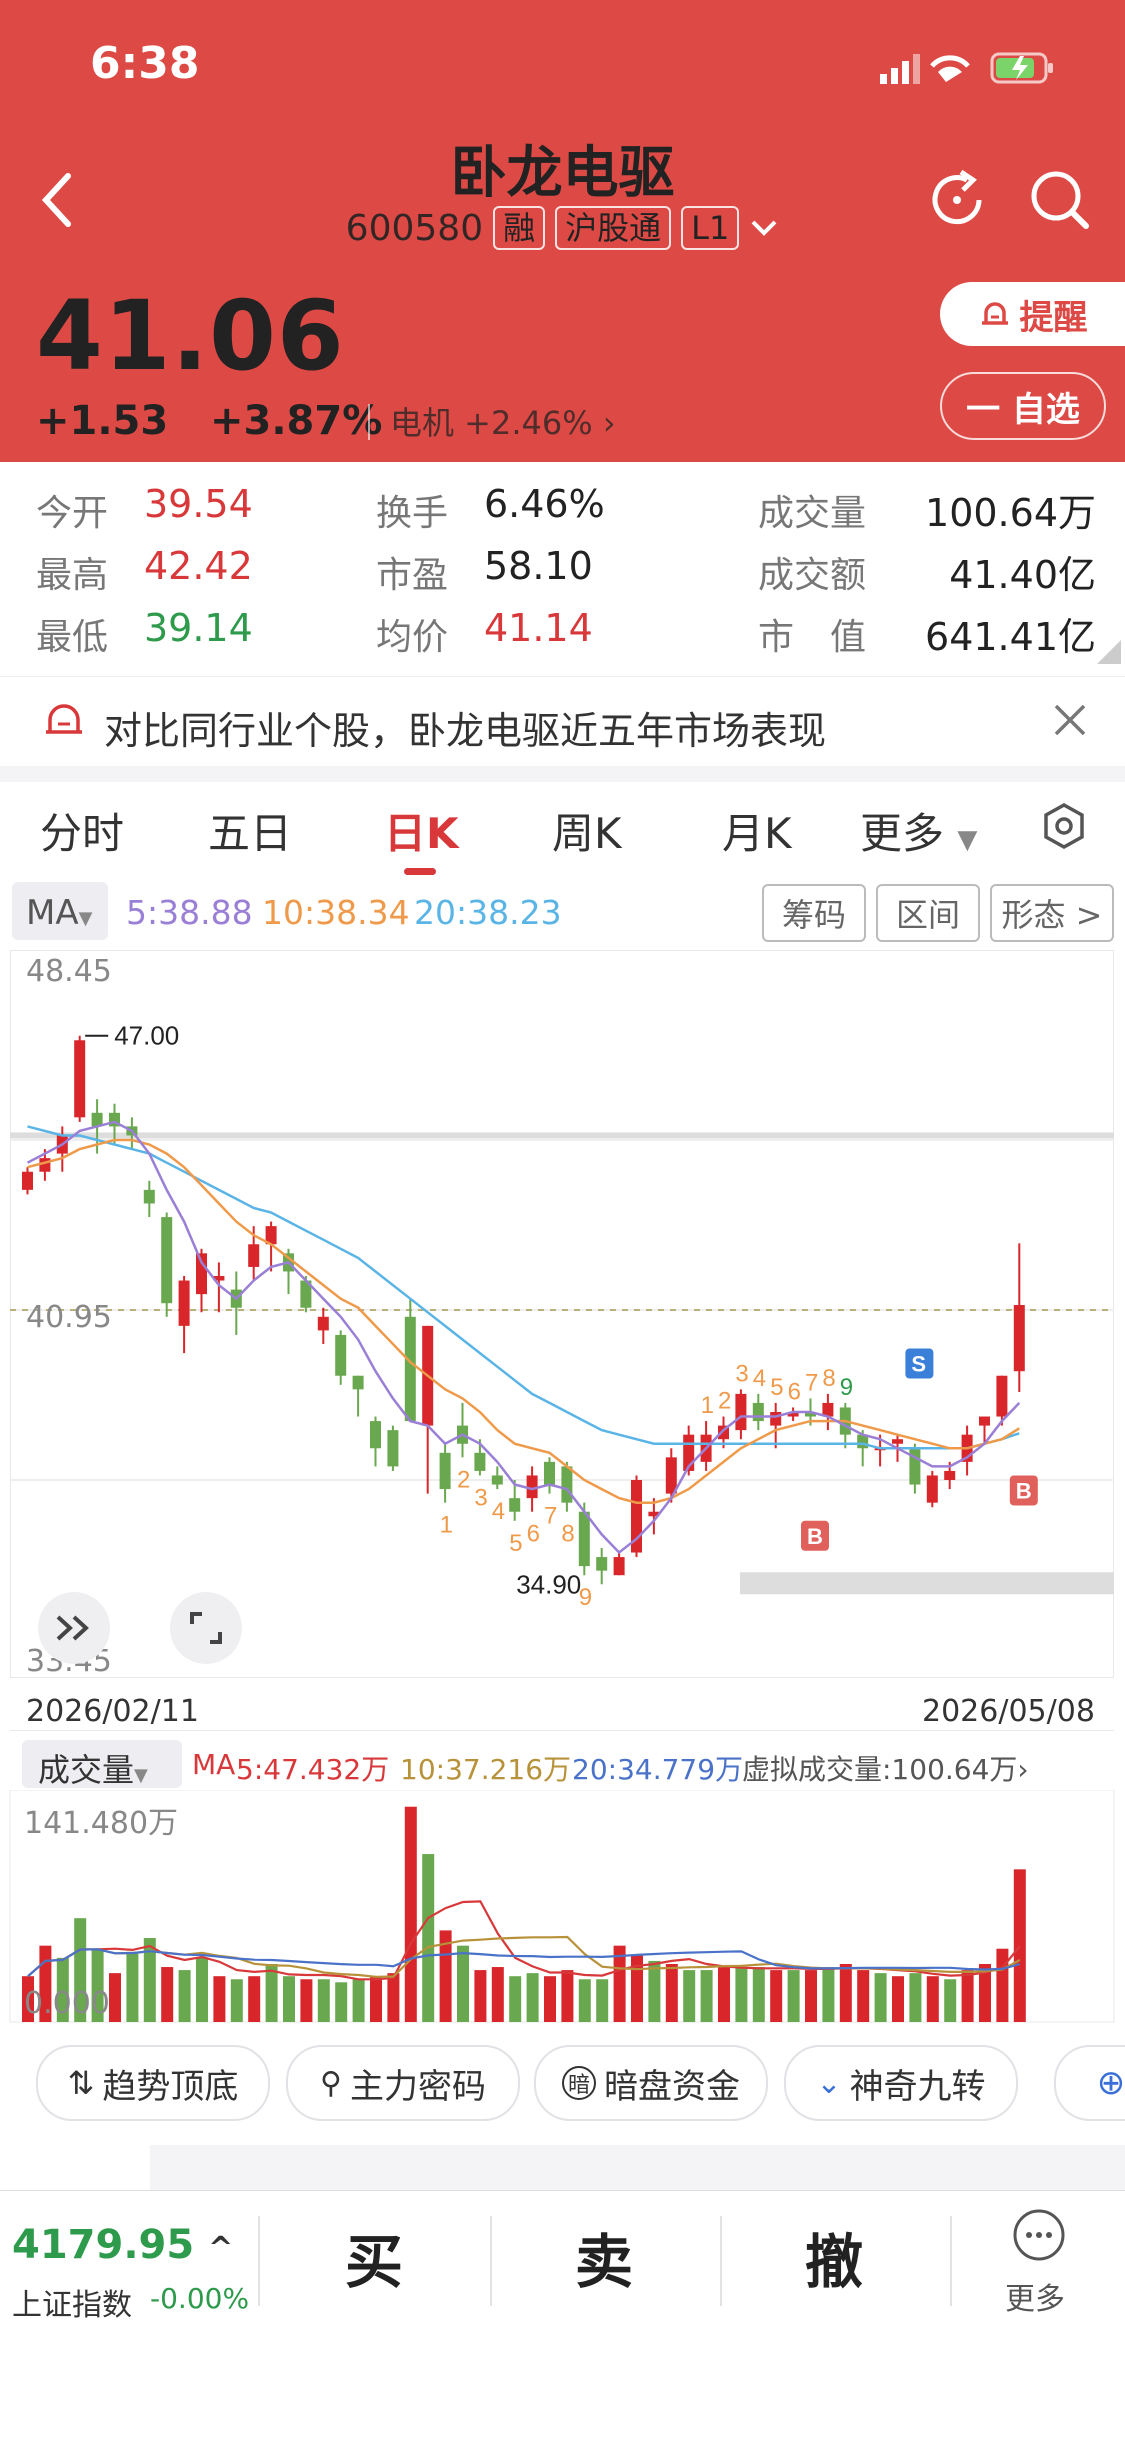 This screenshot has width=1125, height=2437. I want to click on chip-distribution-button: 筹码, so click(814, 913).